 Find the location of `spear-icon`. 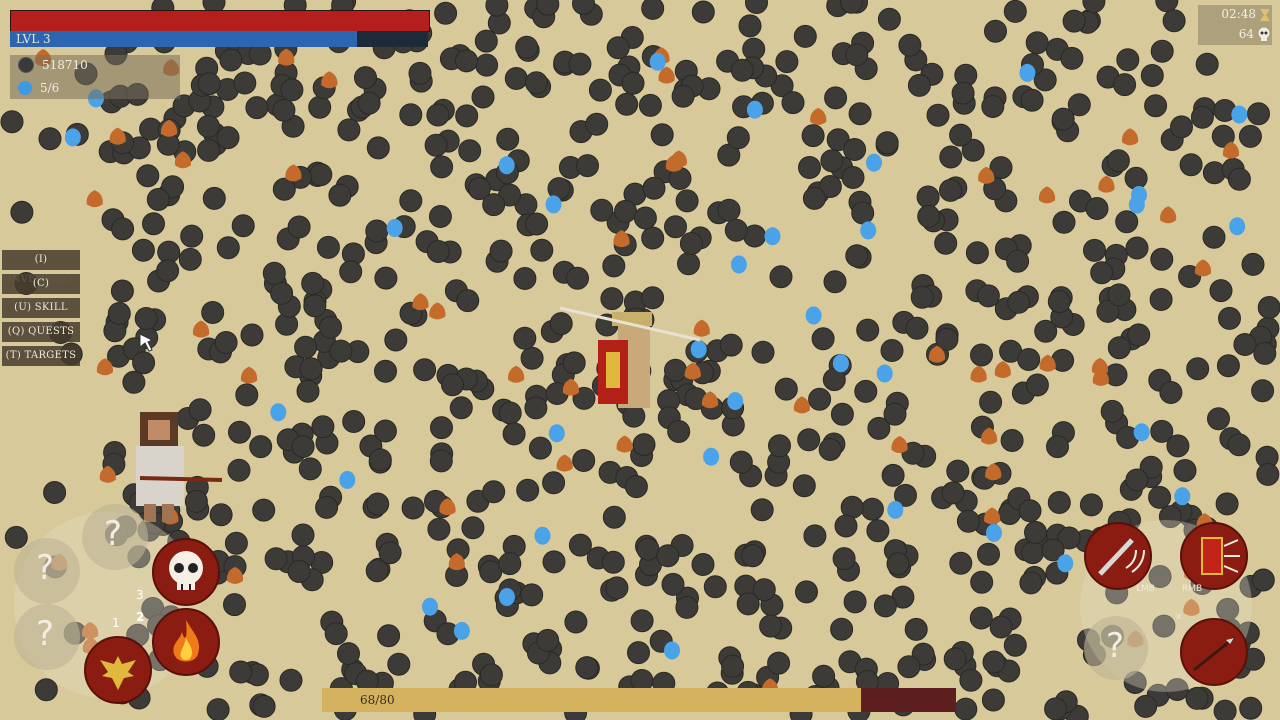

spear-icon is located at coordinates (1214, 654).